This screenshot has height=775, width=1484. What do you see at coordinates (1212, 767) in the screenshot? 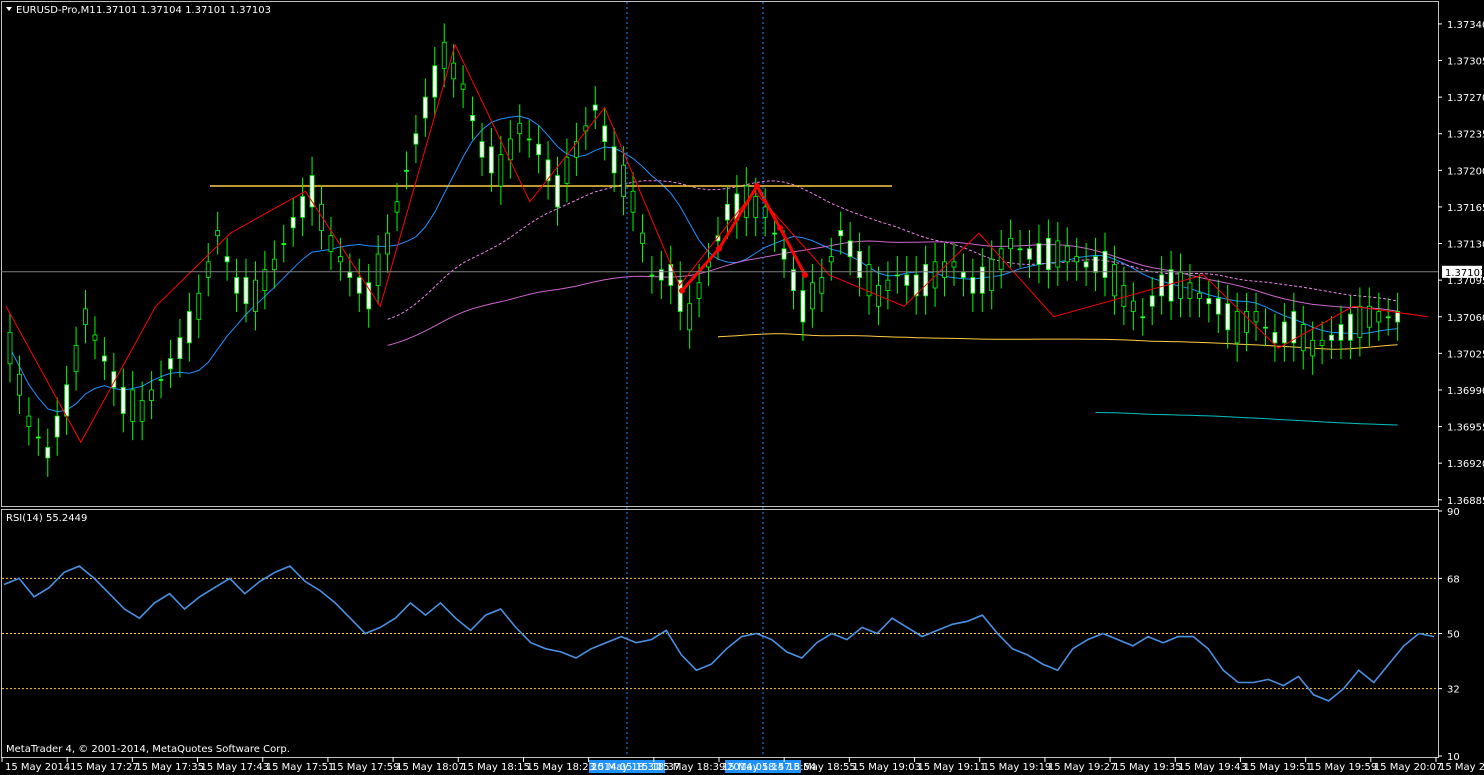
I see `time-tick-label: 15 May 19:43` at bounding box center [1212, 767].